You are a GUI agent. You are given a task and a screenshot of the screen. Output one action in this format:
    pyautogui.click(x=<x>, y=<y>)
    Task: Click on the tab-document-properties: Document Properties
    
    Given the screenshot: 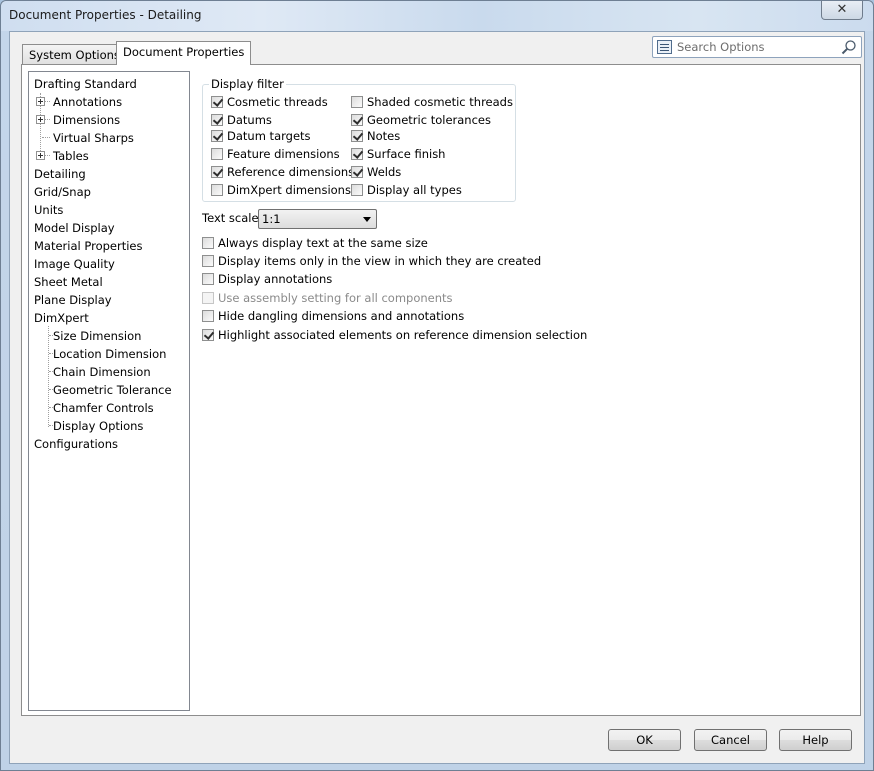 What is the action you would take?
    pyautogui.click(x=184, y=53)
    